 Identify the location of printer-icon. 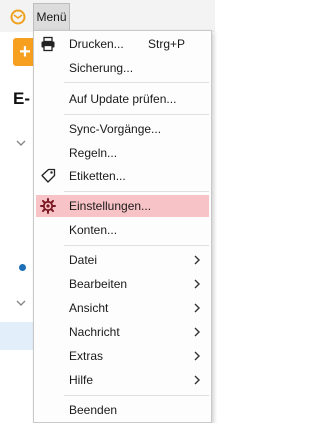
(48, 44).